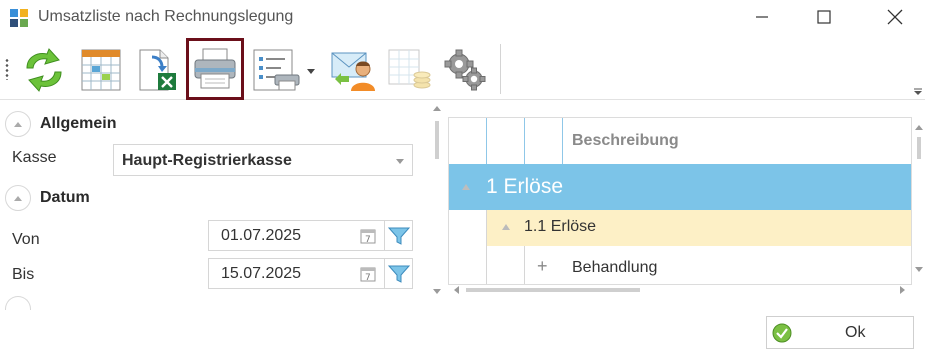  Describe the element at coordinates (18, 303) in the screenshot. I see `collapse-next-button` at that location.